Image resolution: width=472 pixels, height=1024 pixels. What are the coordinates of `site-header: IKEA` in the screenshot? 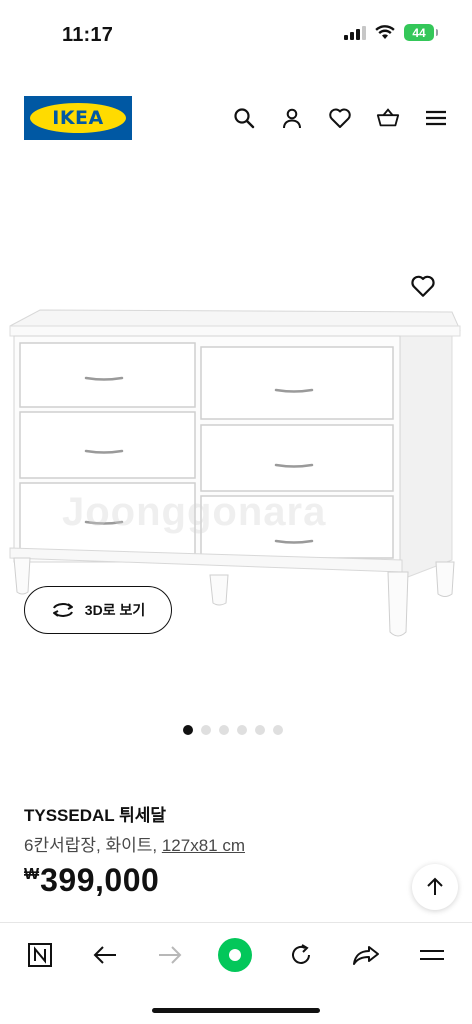 It's located at (236, 119).